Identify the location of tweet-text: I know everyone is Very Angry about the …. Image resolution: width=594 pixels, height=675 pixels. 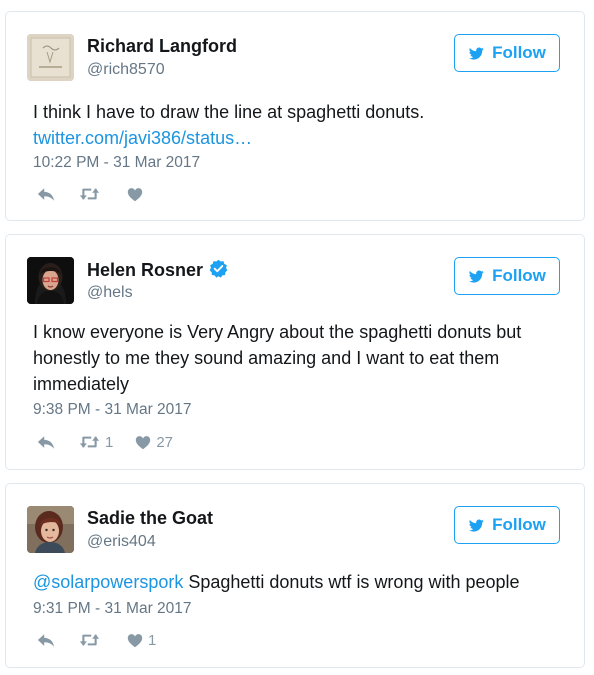
(298, 358).